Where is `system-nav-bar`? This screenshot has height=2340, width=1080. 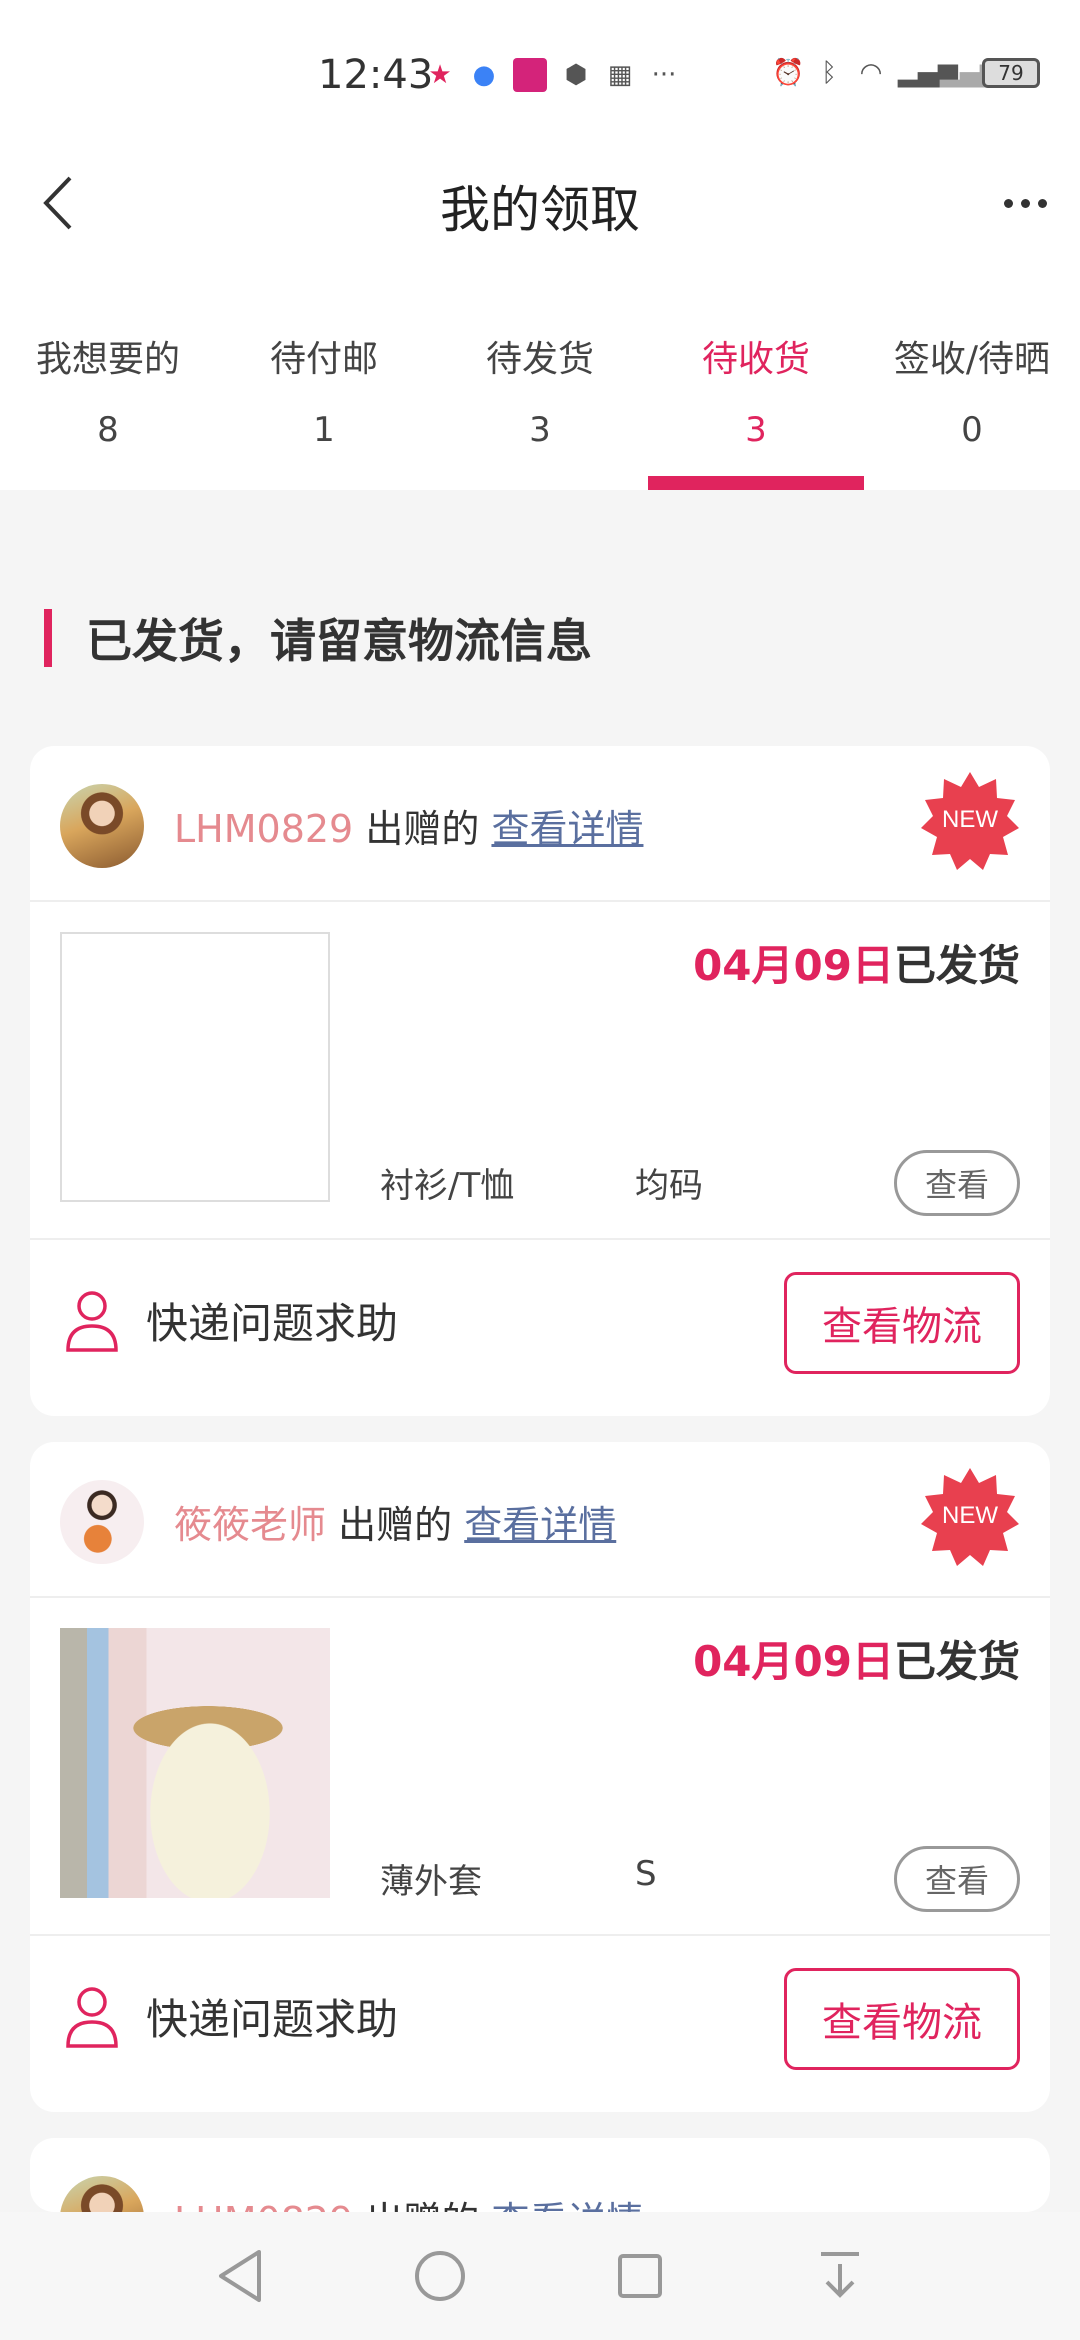 system-nav-bar is located at coordinates (540, 2276).